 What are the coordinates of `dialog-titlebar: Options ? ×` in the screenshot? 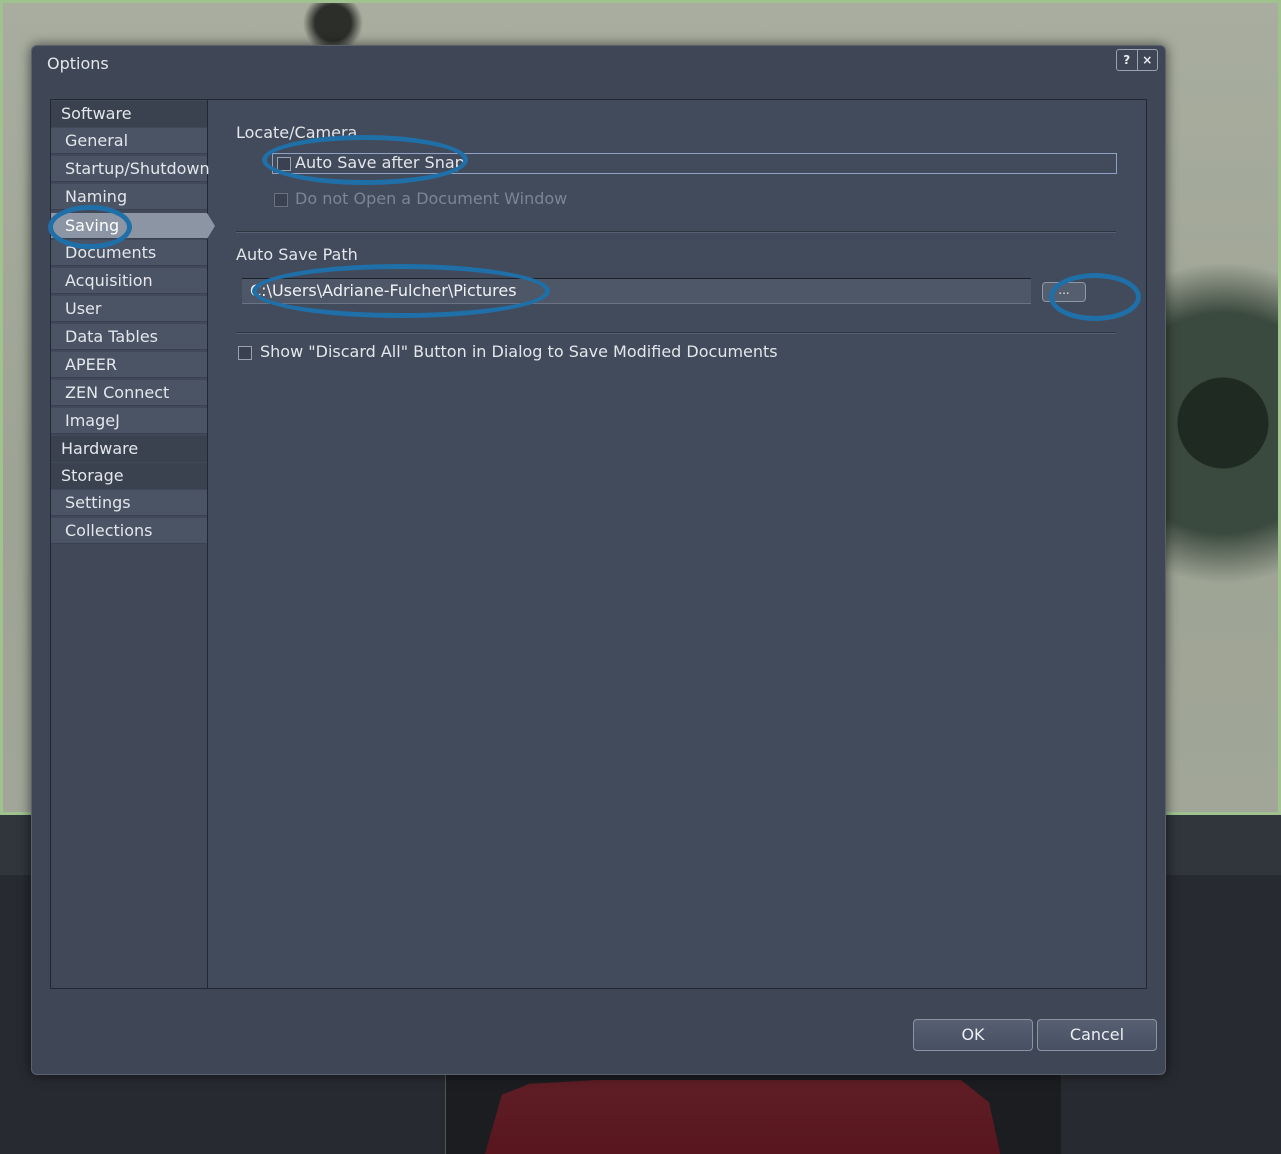 It's located at (598, 64).